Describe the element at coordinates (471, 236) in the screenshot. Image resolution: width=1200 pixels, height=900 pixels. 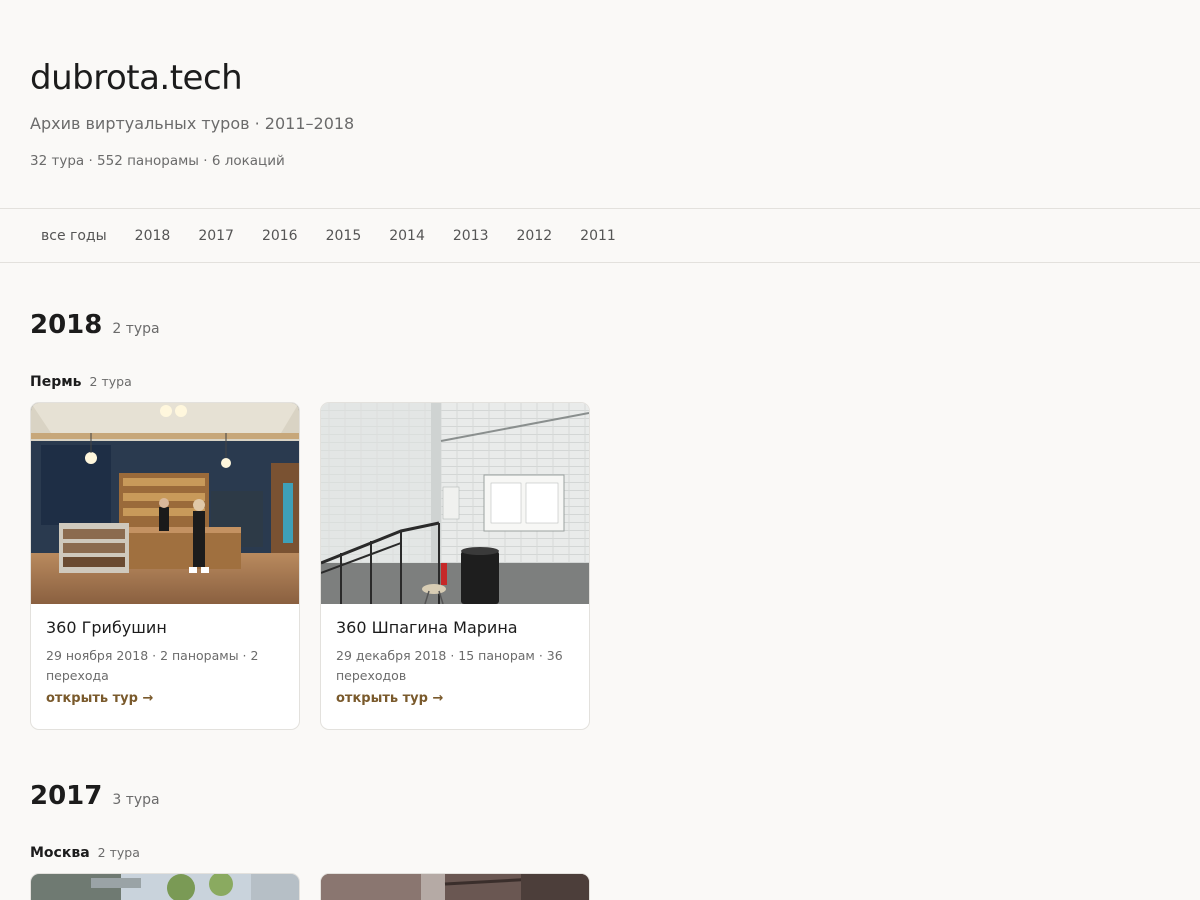
I see `nav-item-2013: 2013` at that location.